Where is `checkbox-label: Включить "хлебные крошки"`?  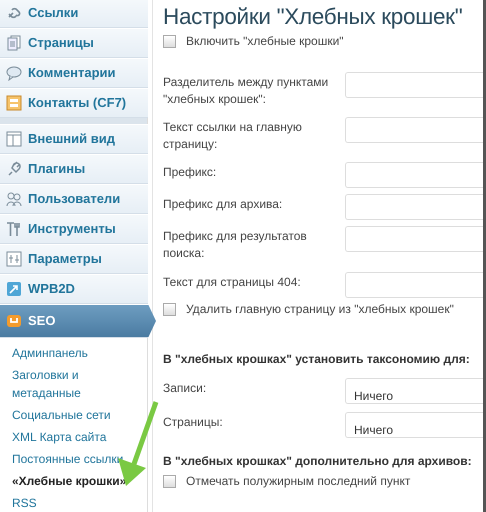 checkbox-label: Включить "хлебные крошки" is located at coordinates (265, 41).